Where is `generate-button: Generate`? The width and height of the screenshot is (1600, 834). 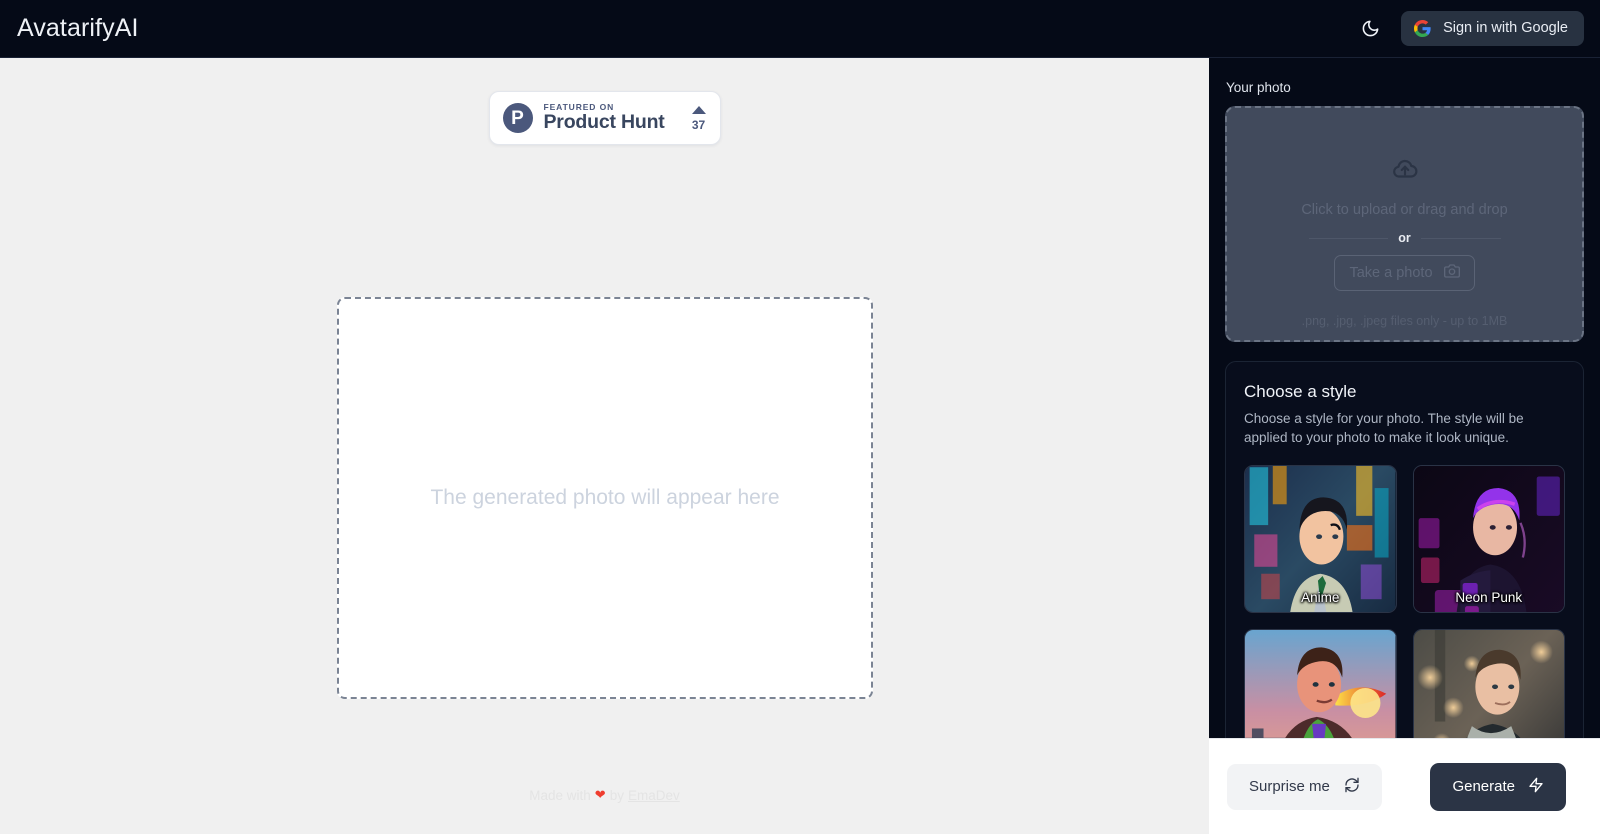 generate-button: Generate is located at coordinates (1498, 786).